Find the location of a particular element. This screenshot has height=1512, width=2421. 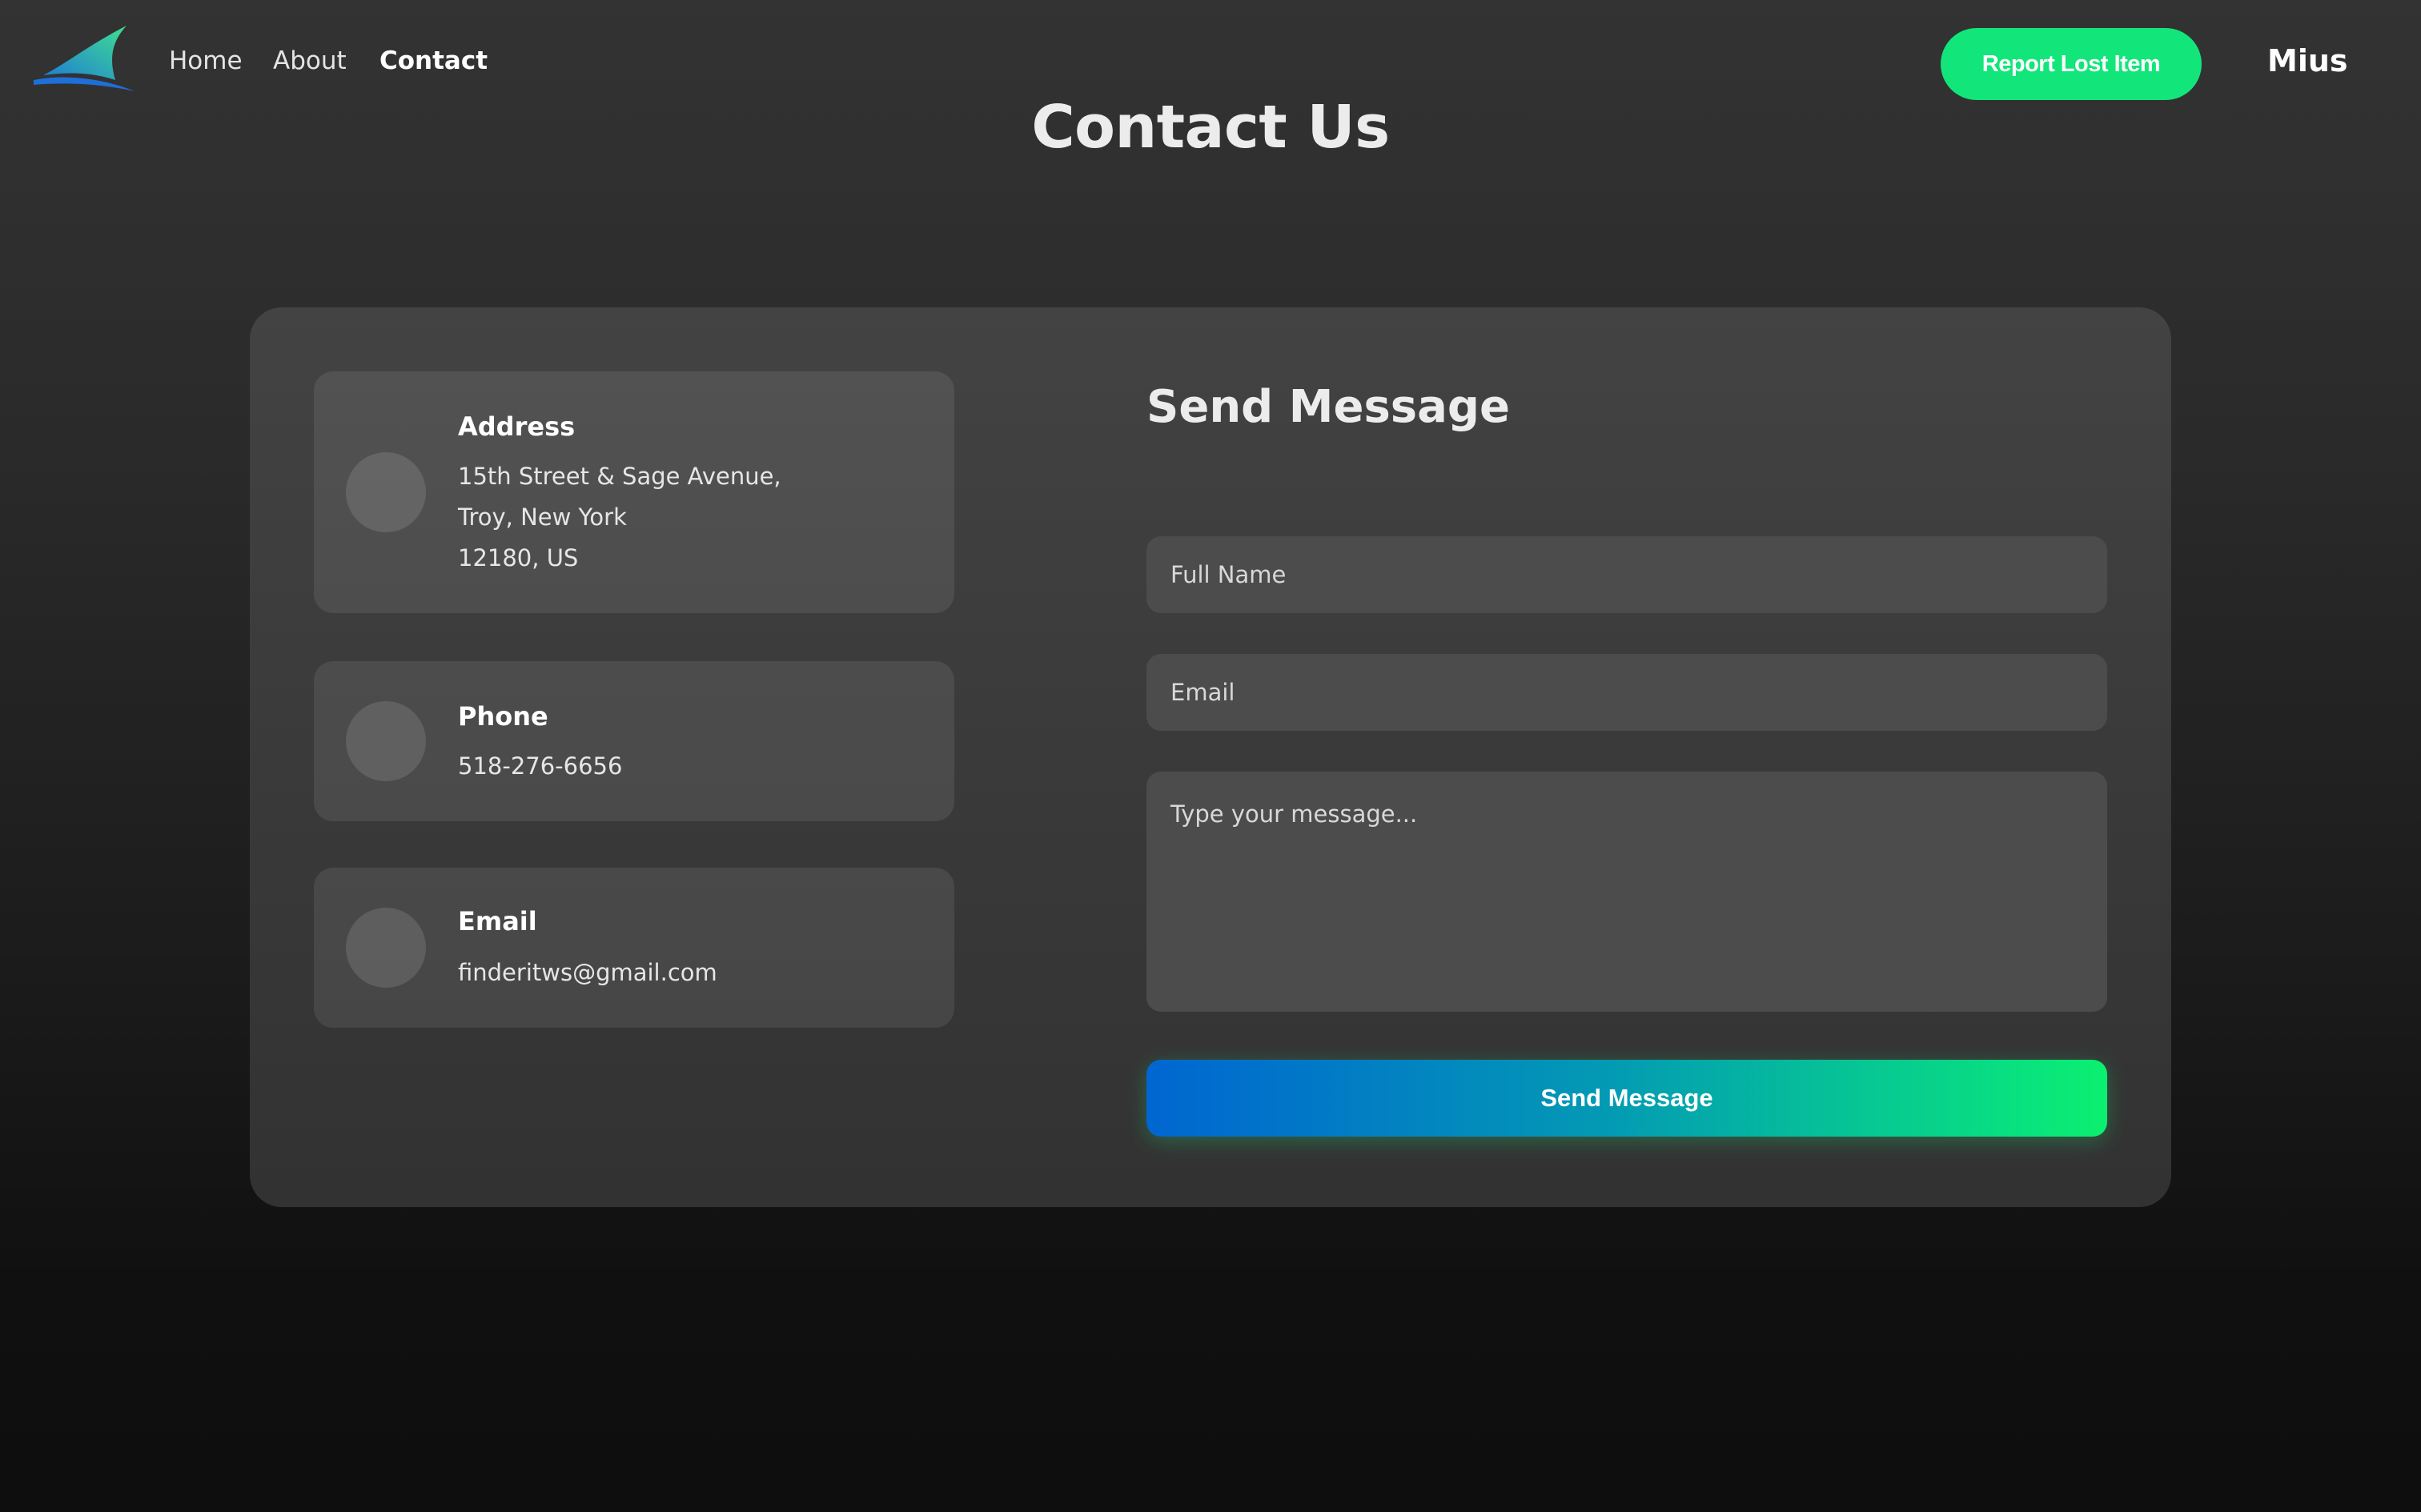

page-title: Contact Us is located at coordinates (1210, 127).